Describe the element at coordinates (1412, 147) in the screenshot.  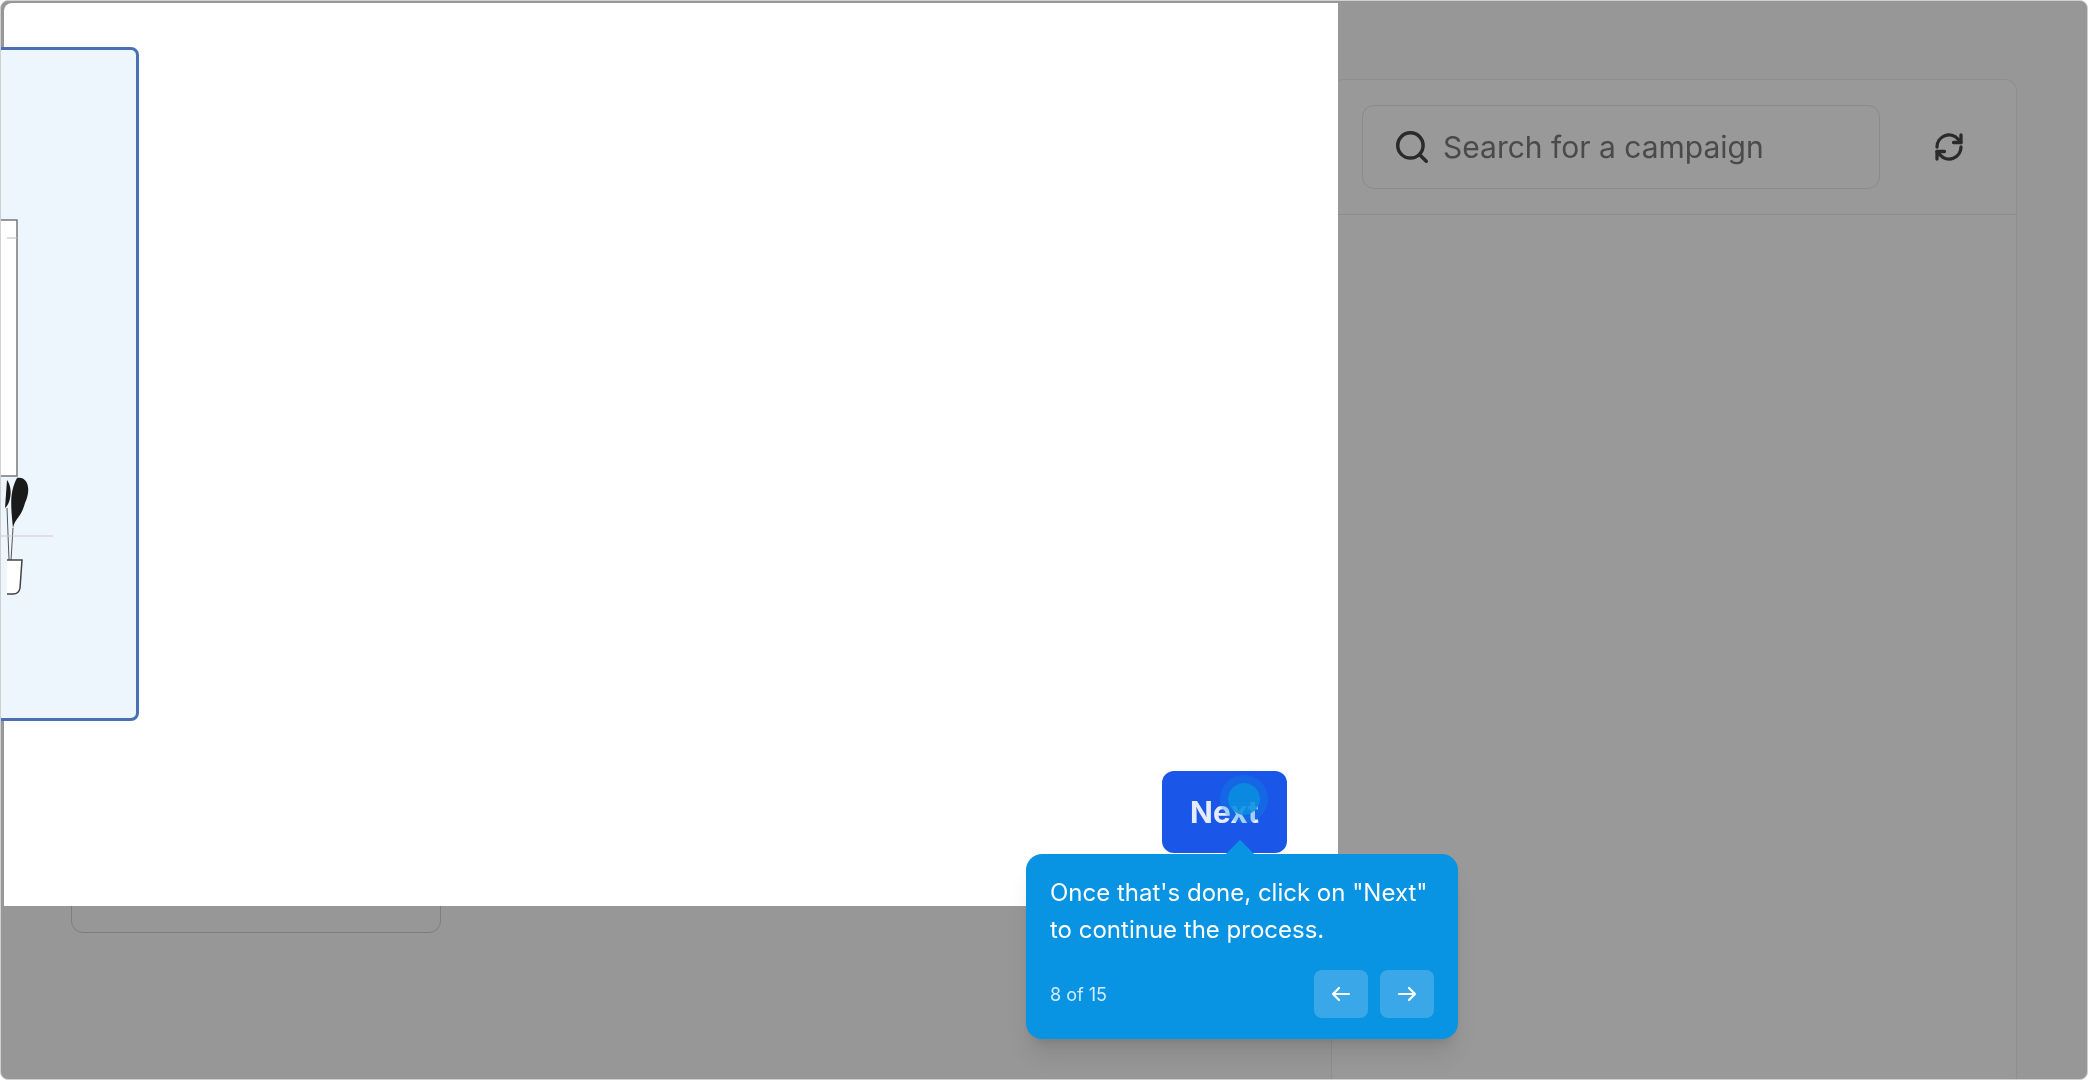
I see `search-icon` at that location.